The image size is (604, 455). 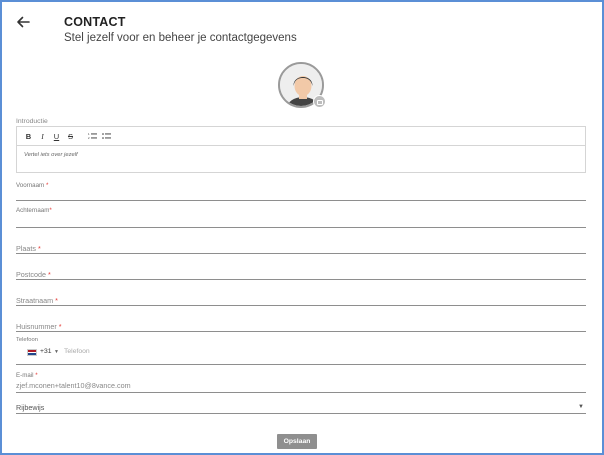 I want to click on page-title: CONTACT, so click(x=95, y=22).